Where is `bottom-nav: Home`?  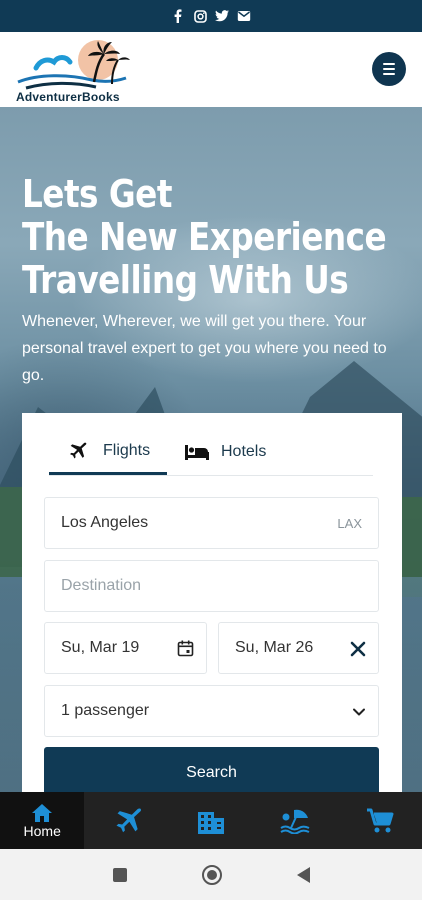 bottom-nav: Home is located at coordinates (211, 820).